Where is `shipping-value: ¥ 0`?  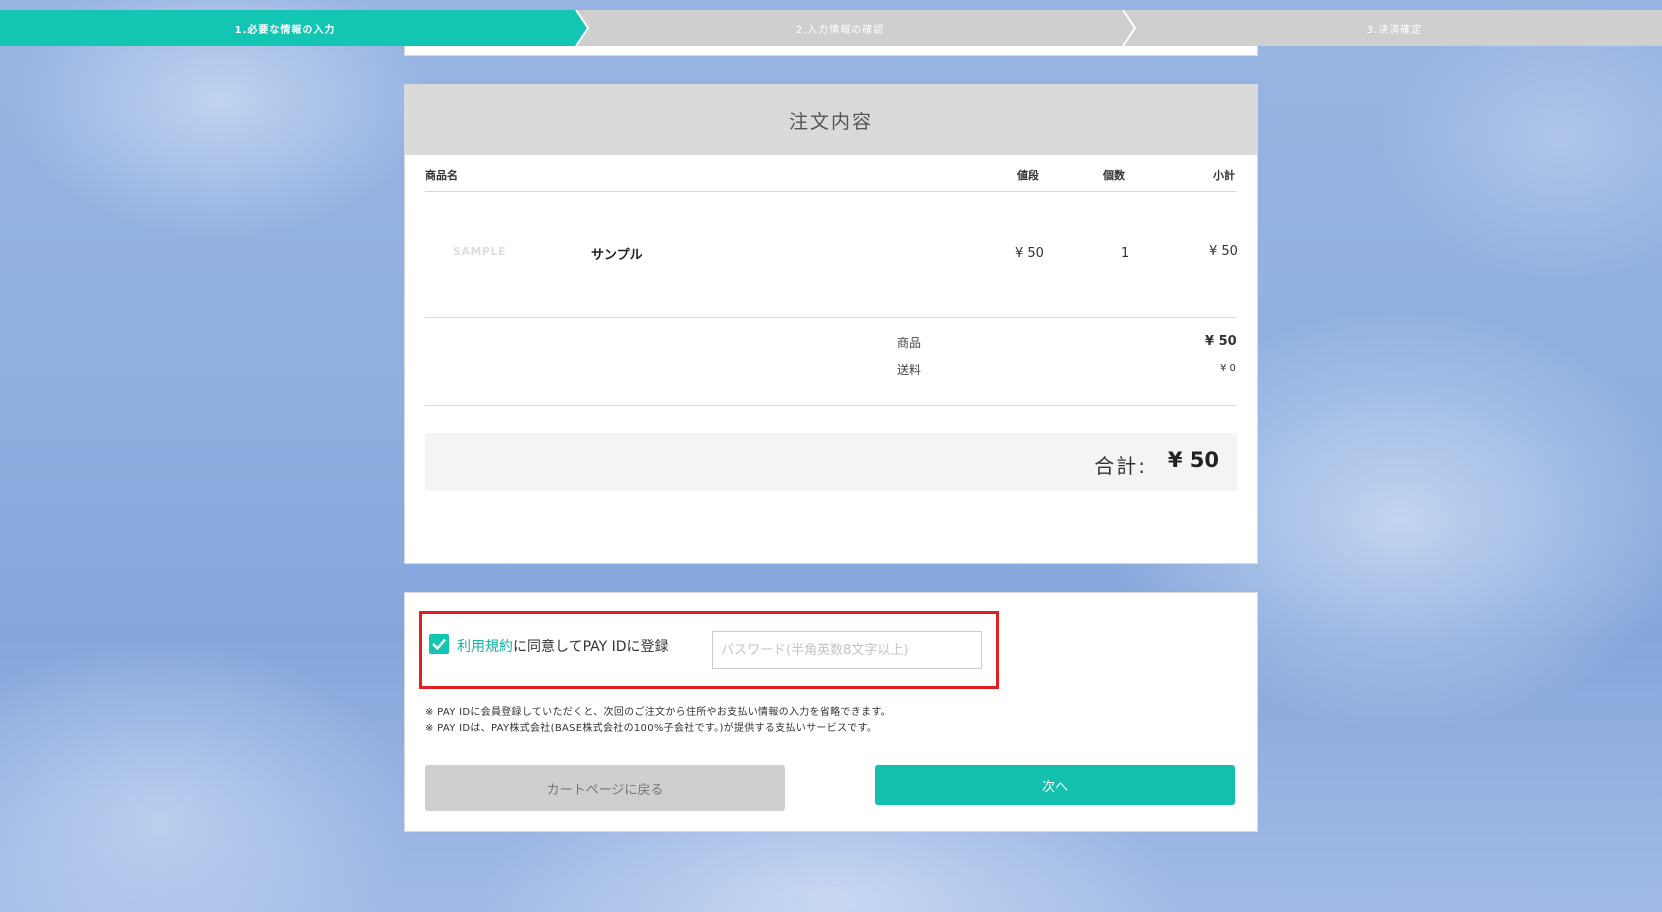 shipping-value: ¥ 0 is located at coordinates (1228, 368).